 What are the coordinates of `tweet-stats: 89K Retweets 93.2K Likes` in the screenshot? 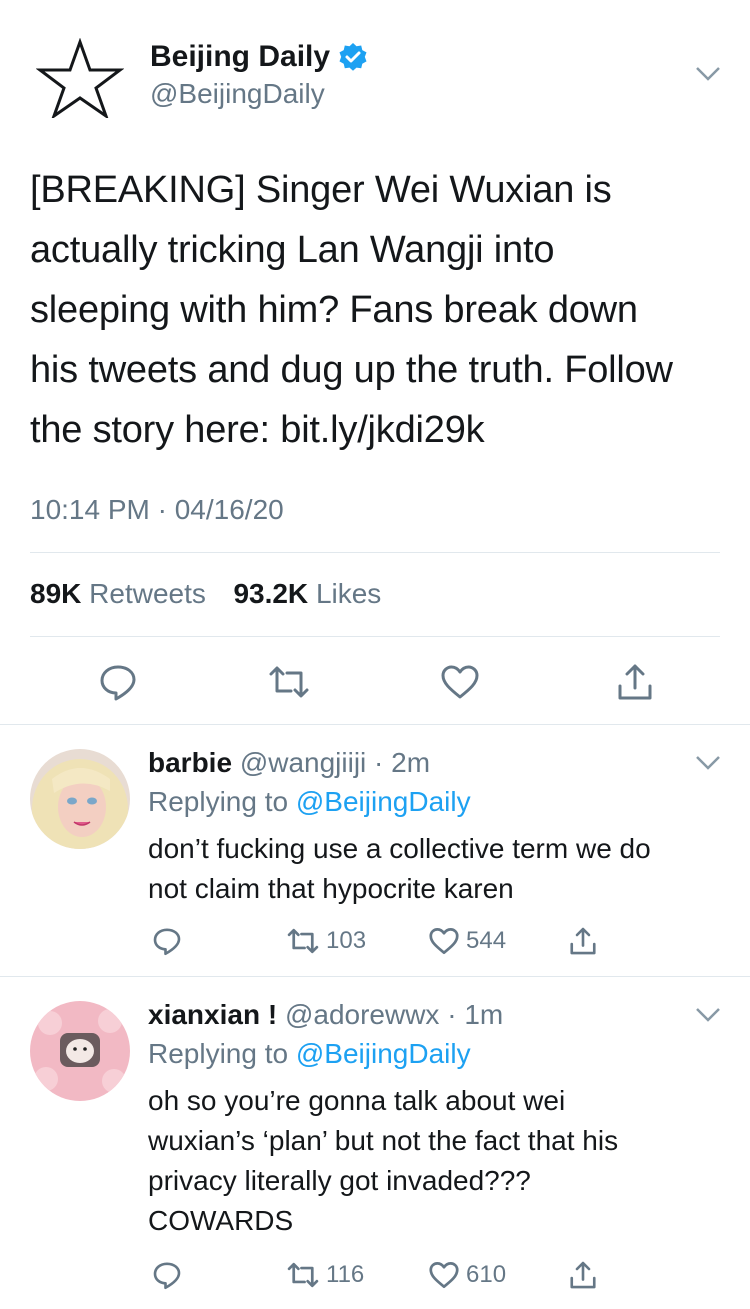 It's located at (205, 594).